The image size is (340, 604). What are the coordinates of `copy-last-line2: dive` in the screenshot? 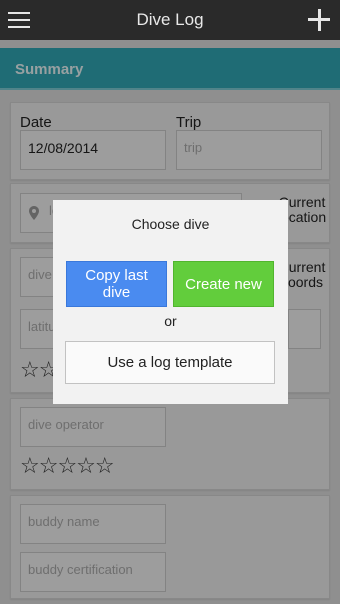 It's located at (116, 292).